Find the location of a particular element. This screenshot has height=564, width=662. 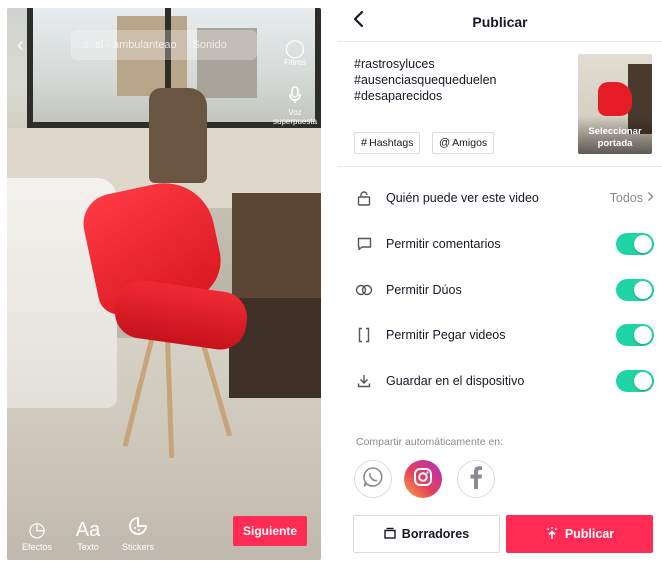

save-device-toggle is located at coordinates (635, 381).